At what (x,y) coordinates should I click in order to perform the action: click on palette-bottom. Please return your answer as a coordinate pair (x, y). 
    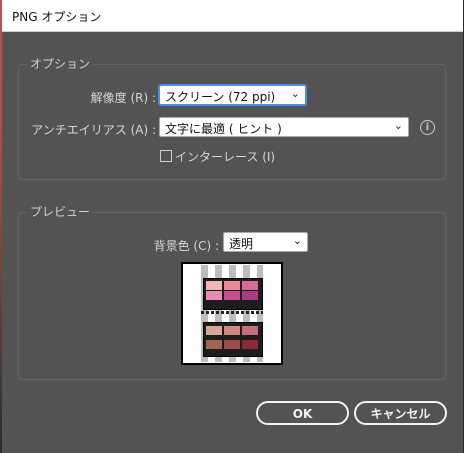
    Looking at the image, I should click on (233, 339).